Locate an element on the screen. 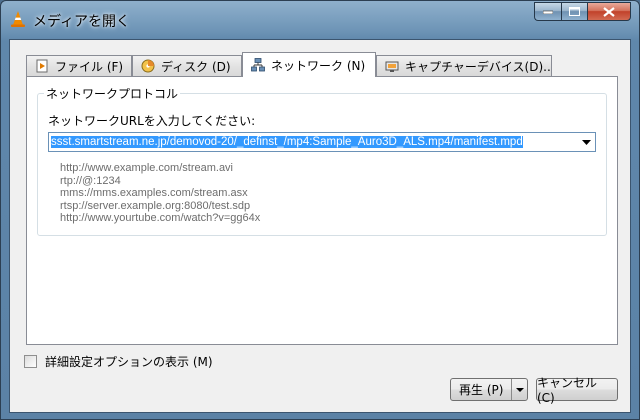  play-button: 再生 (P) is located at coordinates (489, 389).